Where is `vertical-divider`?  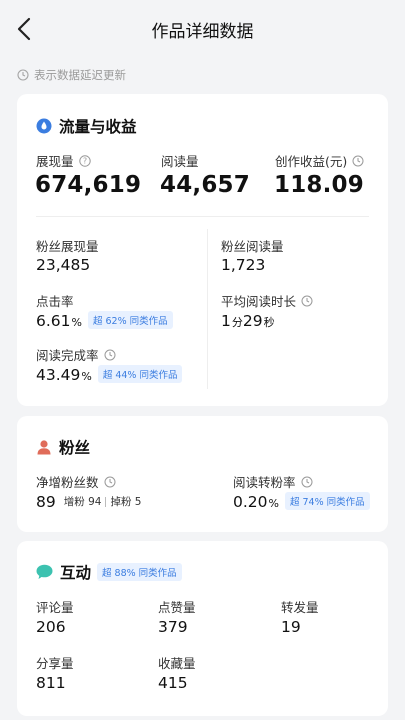 vertical-divider is located at coordinates (207, 309).